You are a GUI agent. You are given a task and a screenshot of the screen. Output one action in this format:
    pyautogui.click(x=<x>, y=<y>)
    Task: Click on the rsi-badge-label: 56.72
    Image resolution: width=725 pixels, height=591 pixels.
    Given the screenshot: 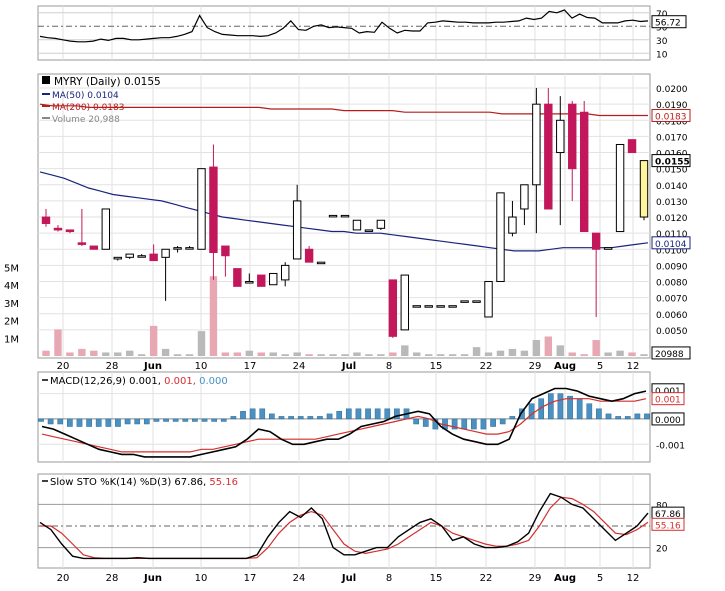 What is the action you would take?
    pyautogui.click(x=668, y=24)
    